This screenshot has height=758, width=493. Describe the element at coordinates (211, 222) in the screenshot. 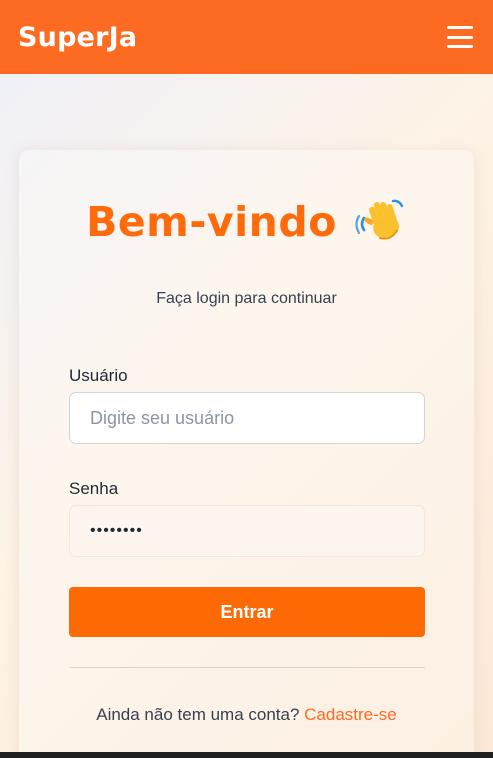

I see `page-title: Bem-vindo` at that location.